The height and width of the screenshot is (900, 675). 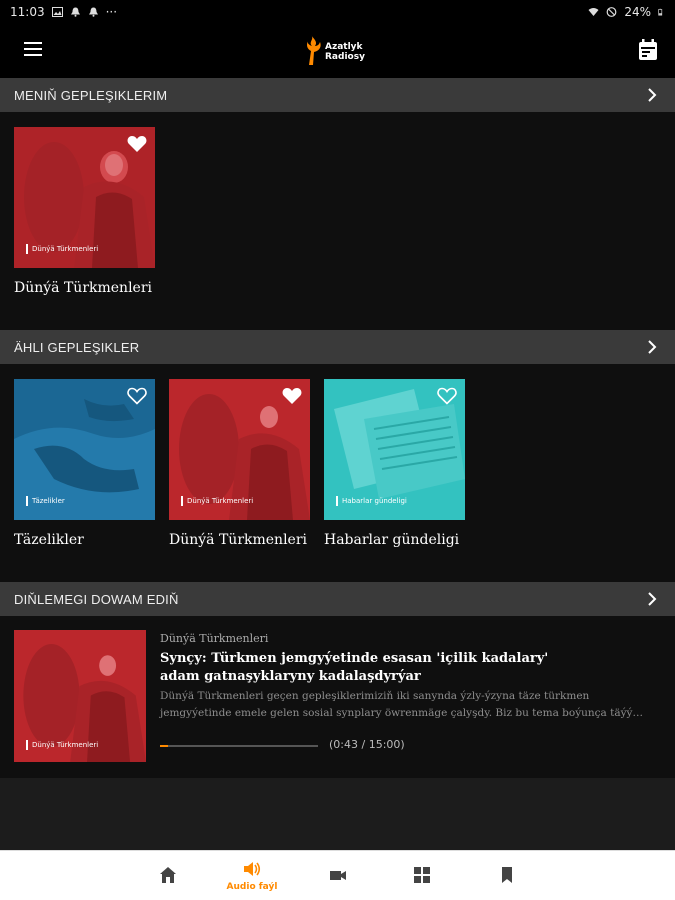 I want to click on section-title: MENIŇ GEPLEŞIKLERIM, so click(x=91, y=95).